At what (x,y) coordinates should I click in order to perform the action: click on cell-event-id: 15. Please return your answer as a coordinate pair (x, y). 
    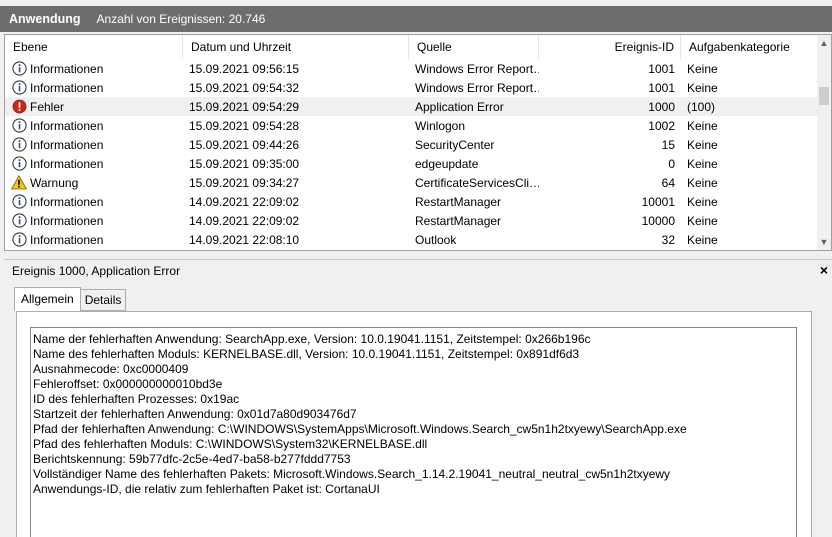
    Looking at the image, I should click on (668, 144).